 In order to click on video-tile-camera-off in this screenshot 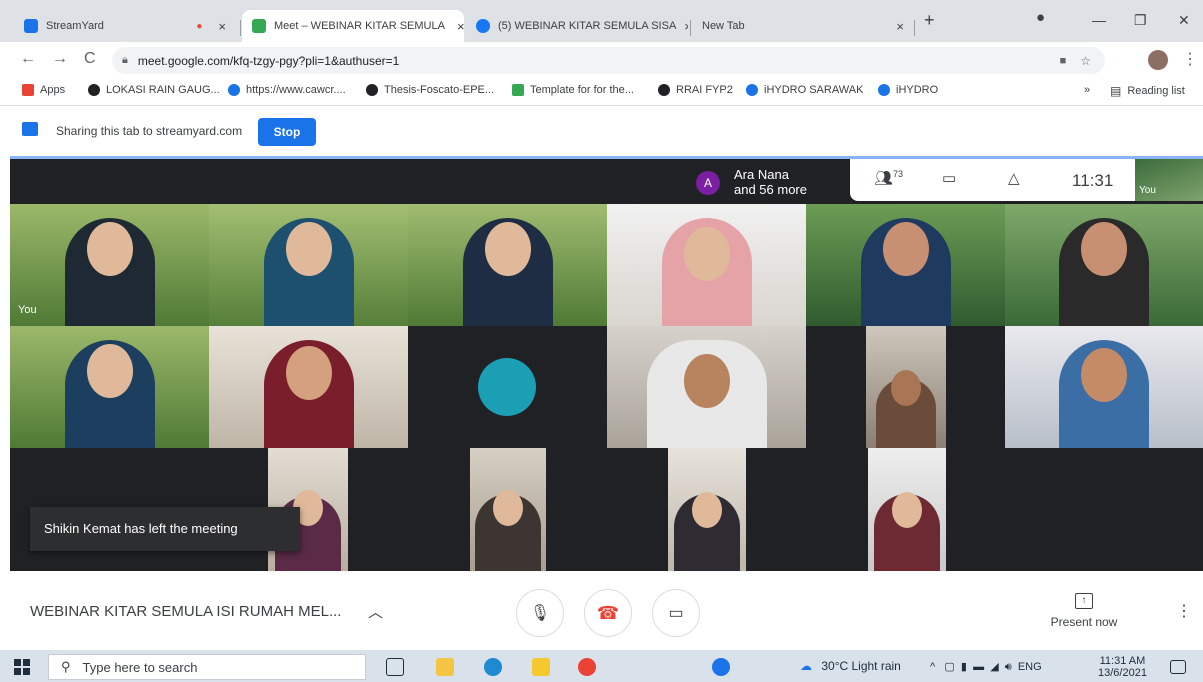, I will do `click(507, 387)`.